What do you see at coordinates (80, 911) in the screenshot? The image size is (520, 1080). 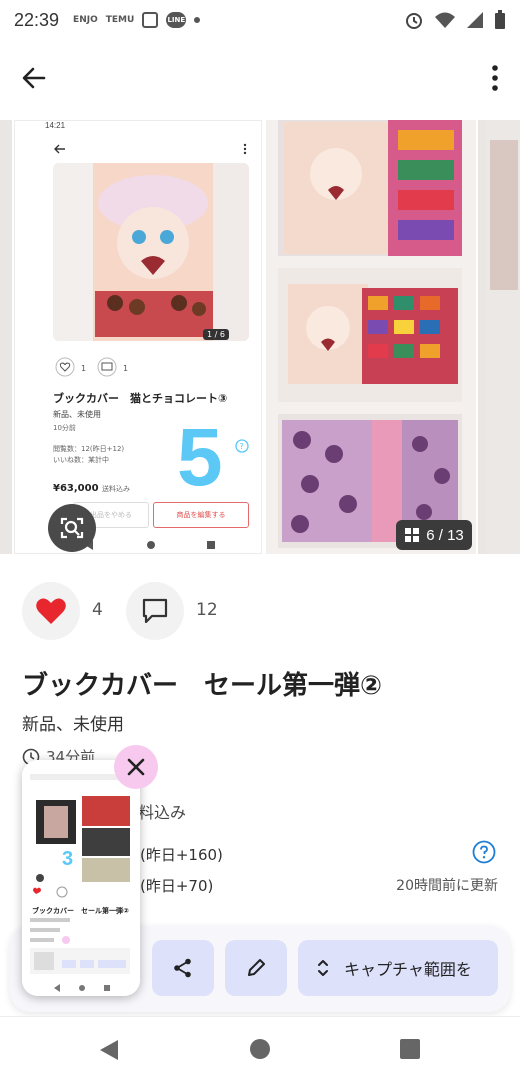 I see `preview-item-title: ブックカバー セール第一弾②` at bounding box center [80, 911].